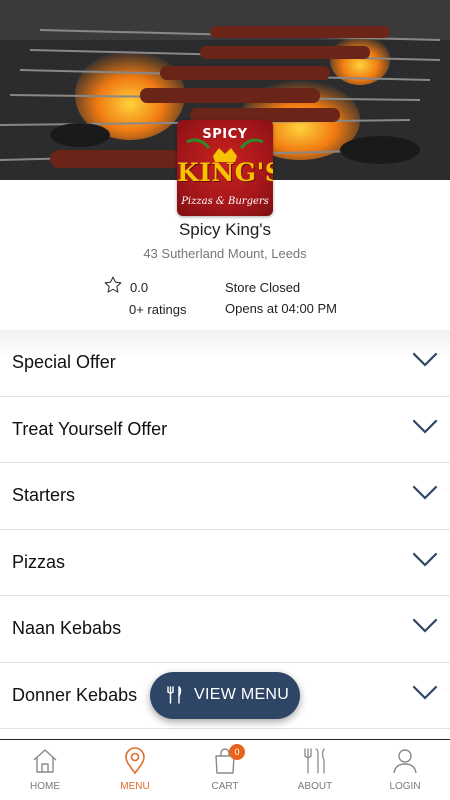 The width and height of the screenshot is (450, 800). Describe the element at coordinates (237, 752) in the screenshot. I see `cart-count-badge: 0` at that location.